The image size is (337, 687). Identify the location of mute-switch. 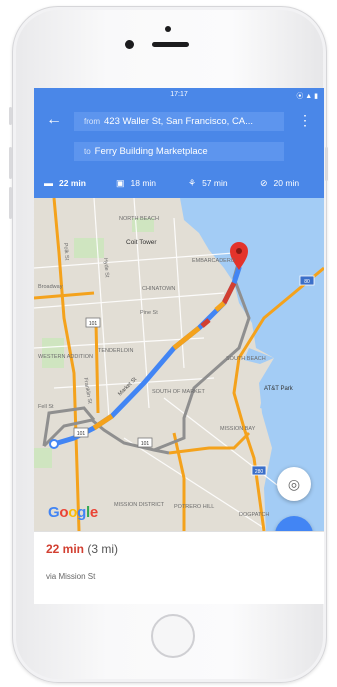
(10, 116).